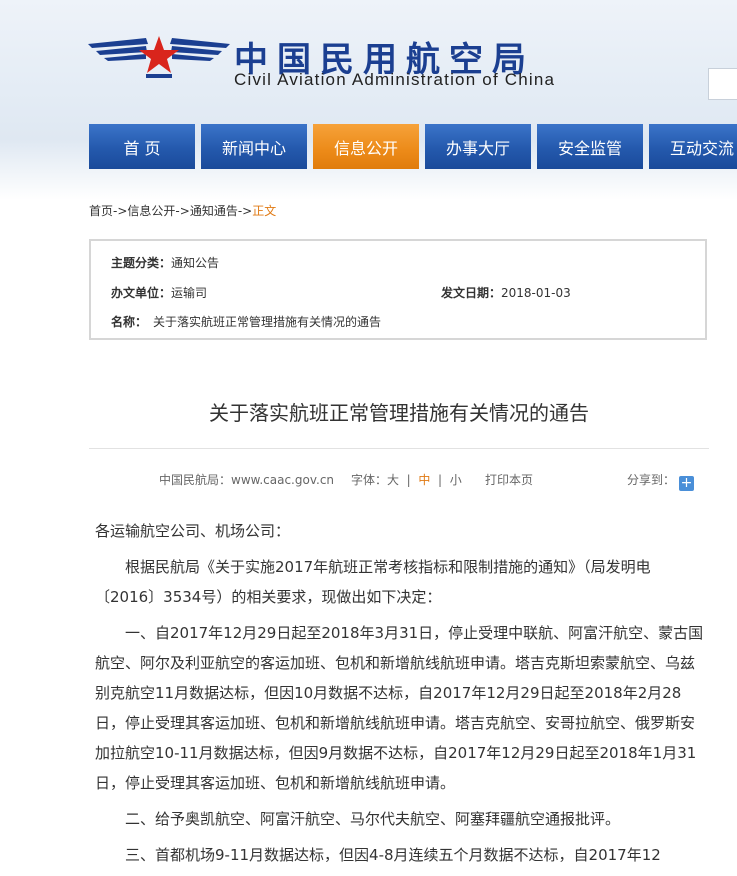 The image size is (737, 876). Describe the element at coordinates (456, 480) in the screenshot. I see `font-small-button: 小` at that location.